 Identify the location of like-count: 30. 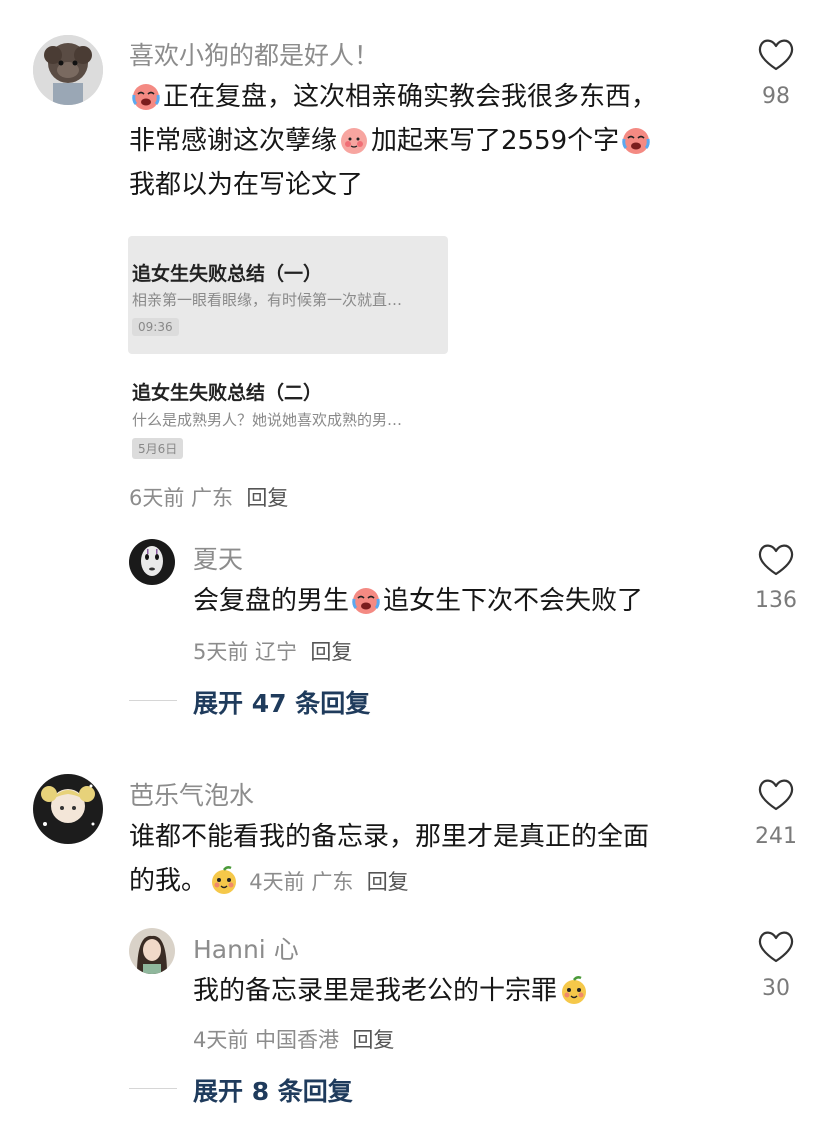
(776, 988).